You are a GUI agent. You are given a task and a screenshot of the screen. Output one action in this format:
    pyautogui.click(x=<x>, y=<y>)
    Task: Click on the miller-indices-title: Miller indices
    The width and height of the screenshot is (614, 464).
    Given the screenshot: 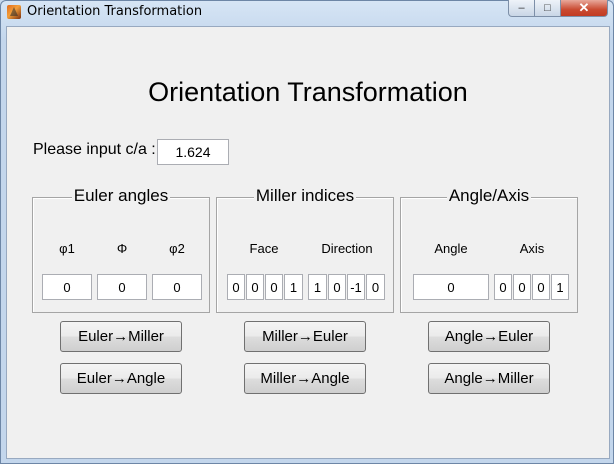 What is the action you would take?
    pyautogui.click(x=305, y=195)
    